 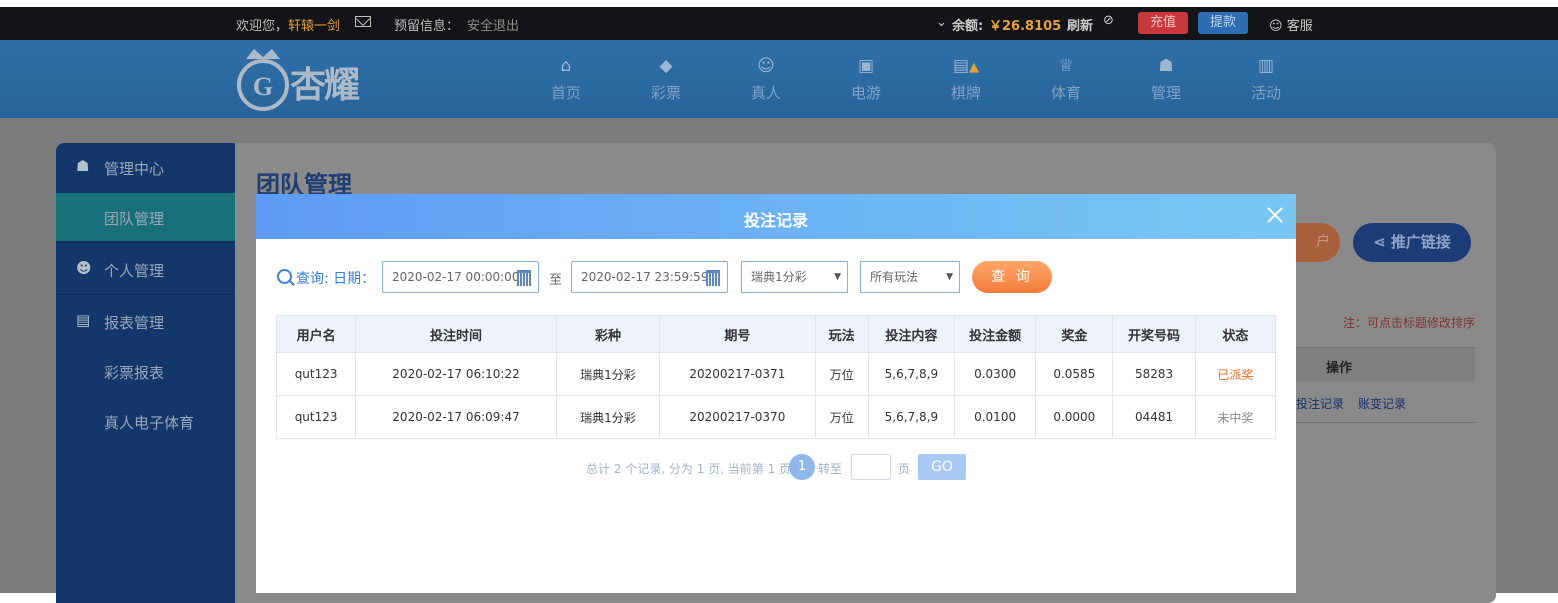 I want to click on card-icon: ▤▲, so click(x=966, y=66).